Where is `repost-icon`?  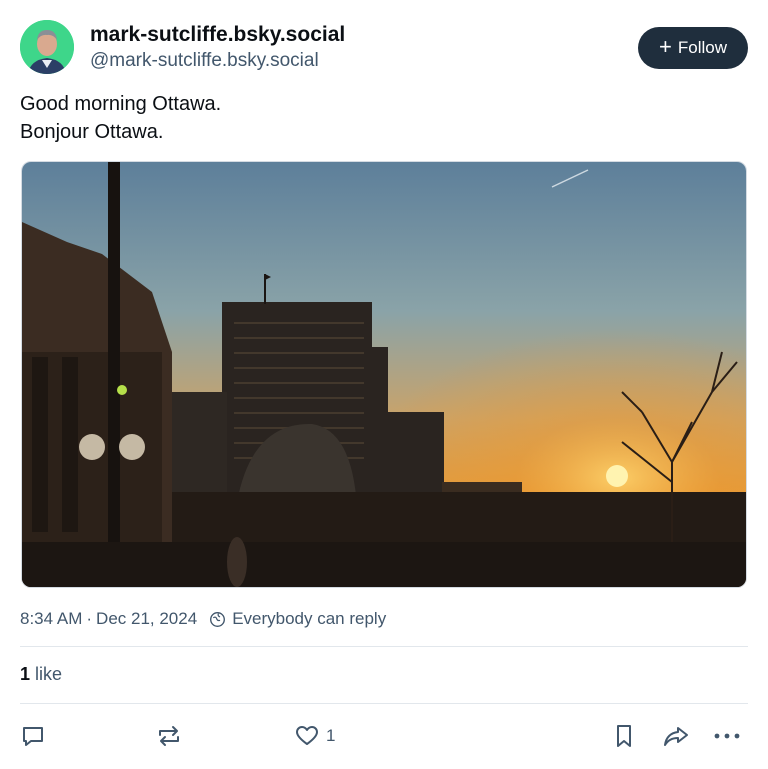
repost-icon is located at coordinates (169, 736).